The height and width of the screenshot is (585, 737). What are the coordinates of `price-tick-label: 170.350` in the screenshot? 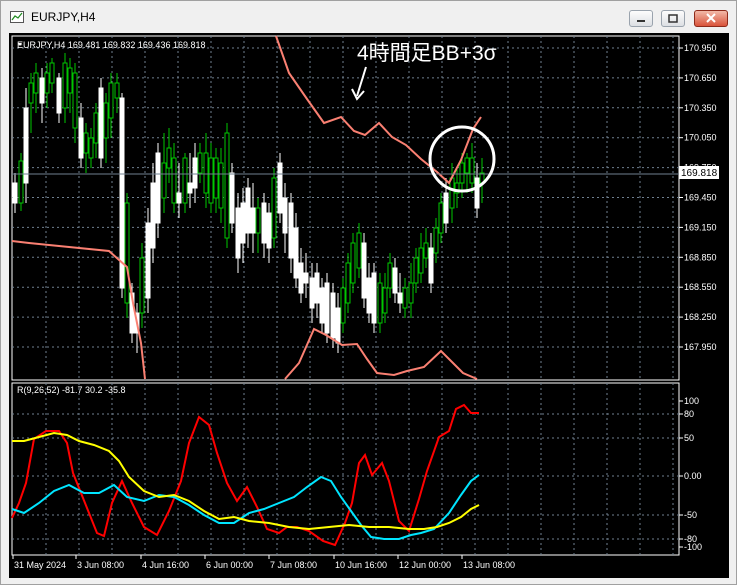 It's located at (700, 108).